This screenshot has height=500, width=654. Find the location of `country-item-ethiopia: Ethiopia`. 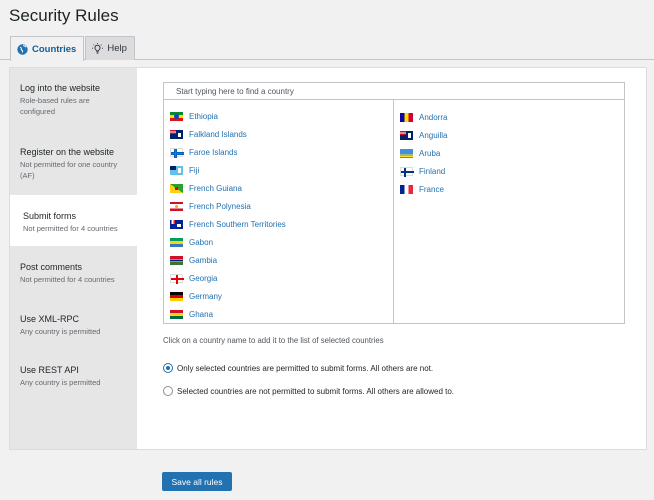

country-item-ethiopia: Ethiopia is located at coordinates (194, 116).